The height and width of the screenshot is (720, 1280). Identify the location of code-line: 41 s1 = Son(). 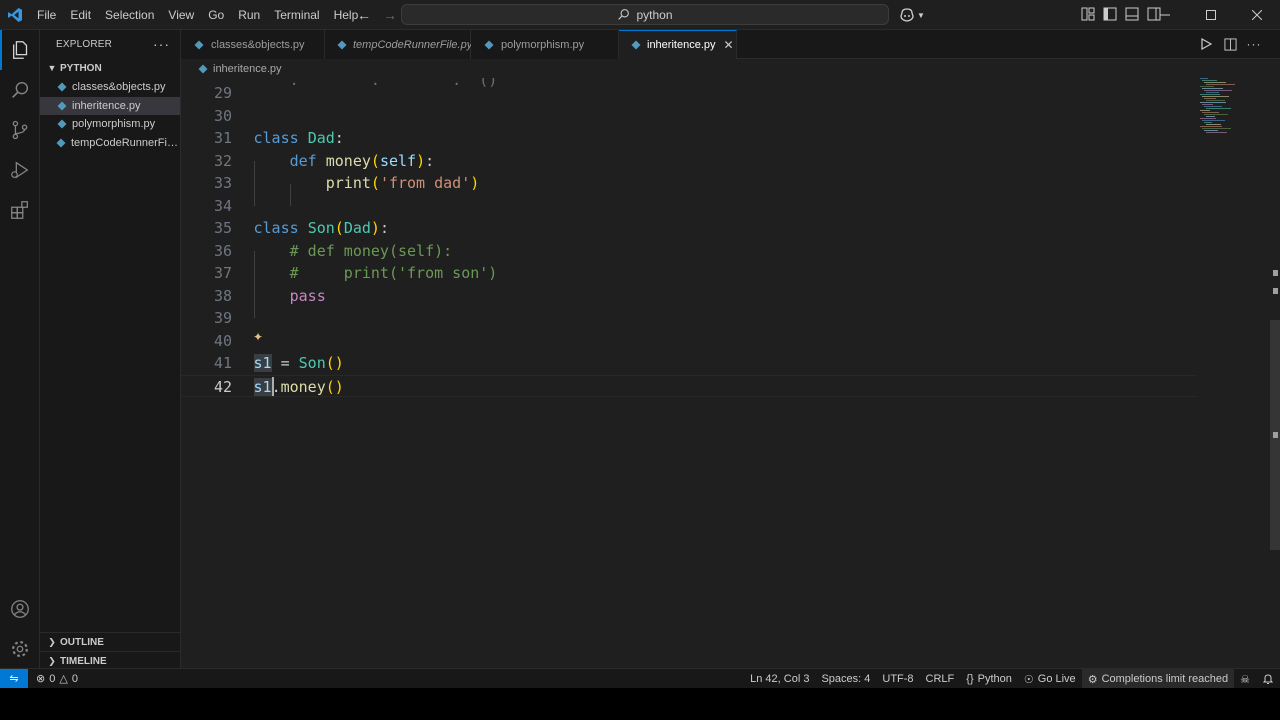
(688, 363).